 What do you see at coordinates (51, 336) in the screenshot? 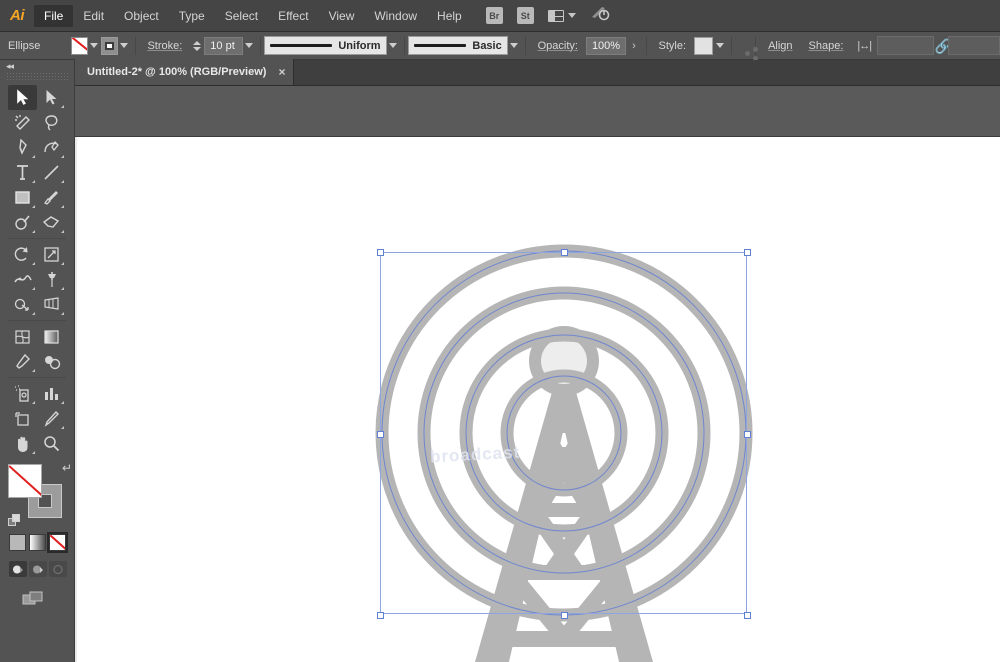
I see `gradient-tool` at bounding box center [51, 336].